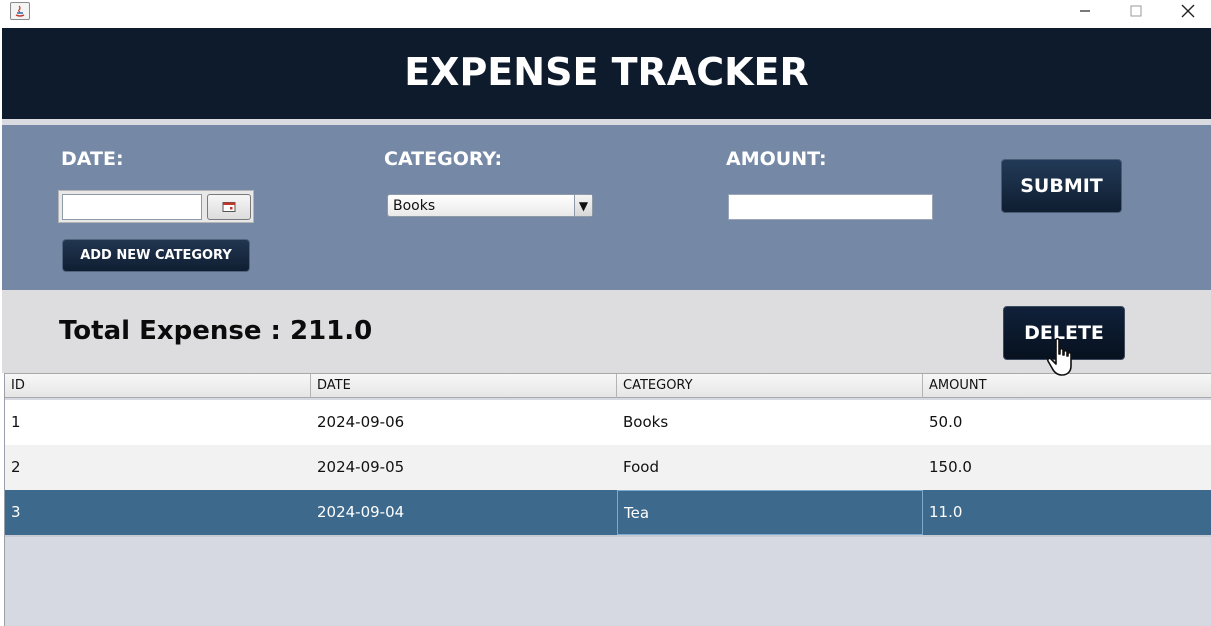  I want to click on calendar-button, so click(229, 207).